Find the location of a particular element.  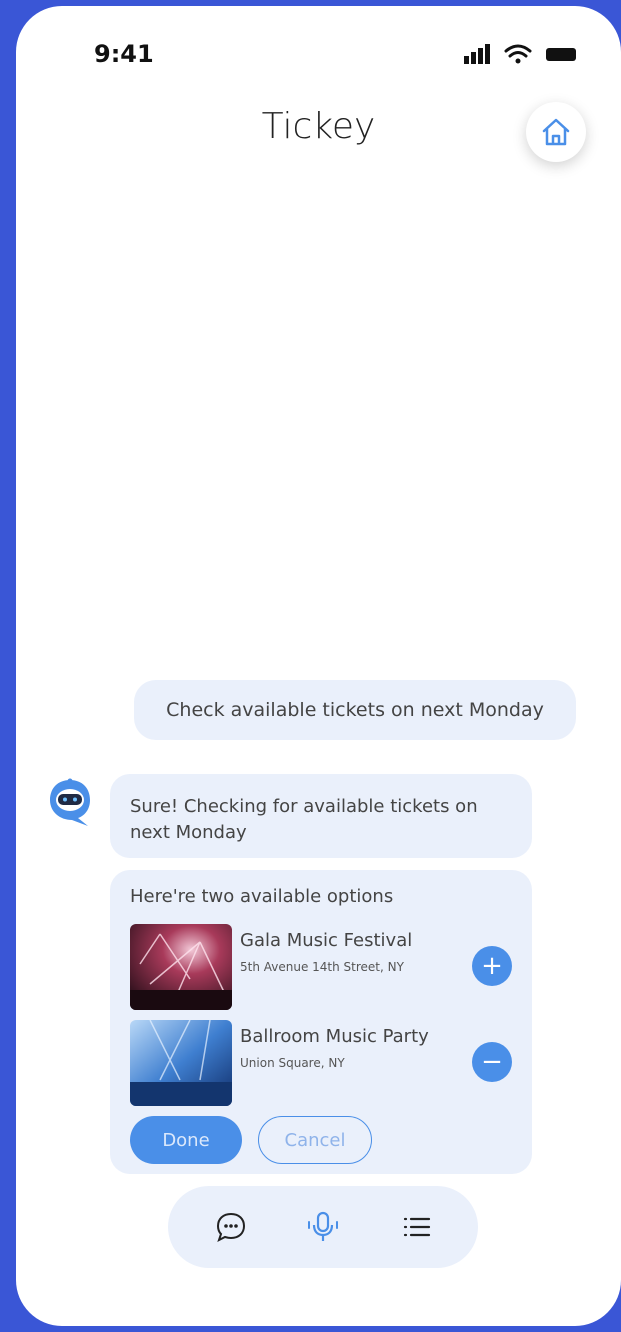

menu-icon is located at coordinates (417, 1227).